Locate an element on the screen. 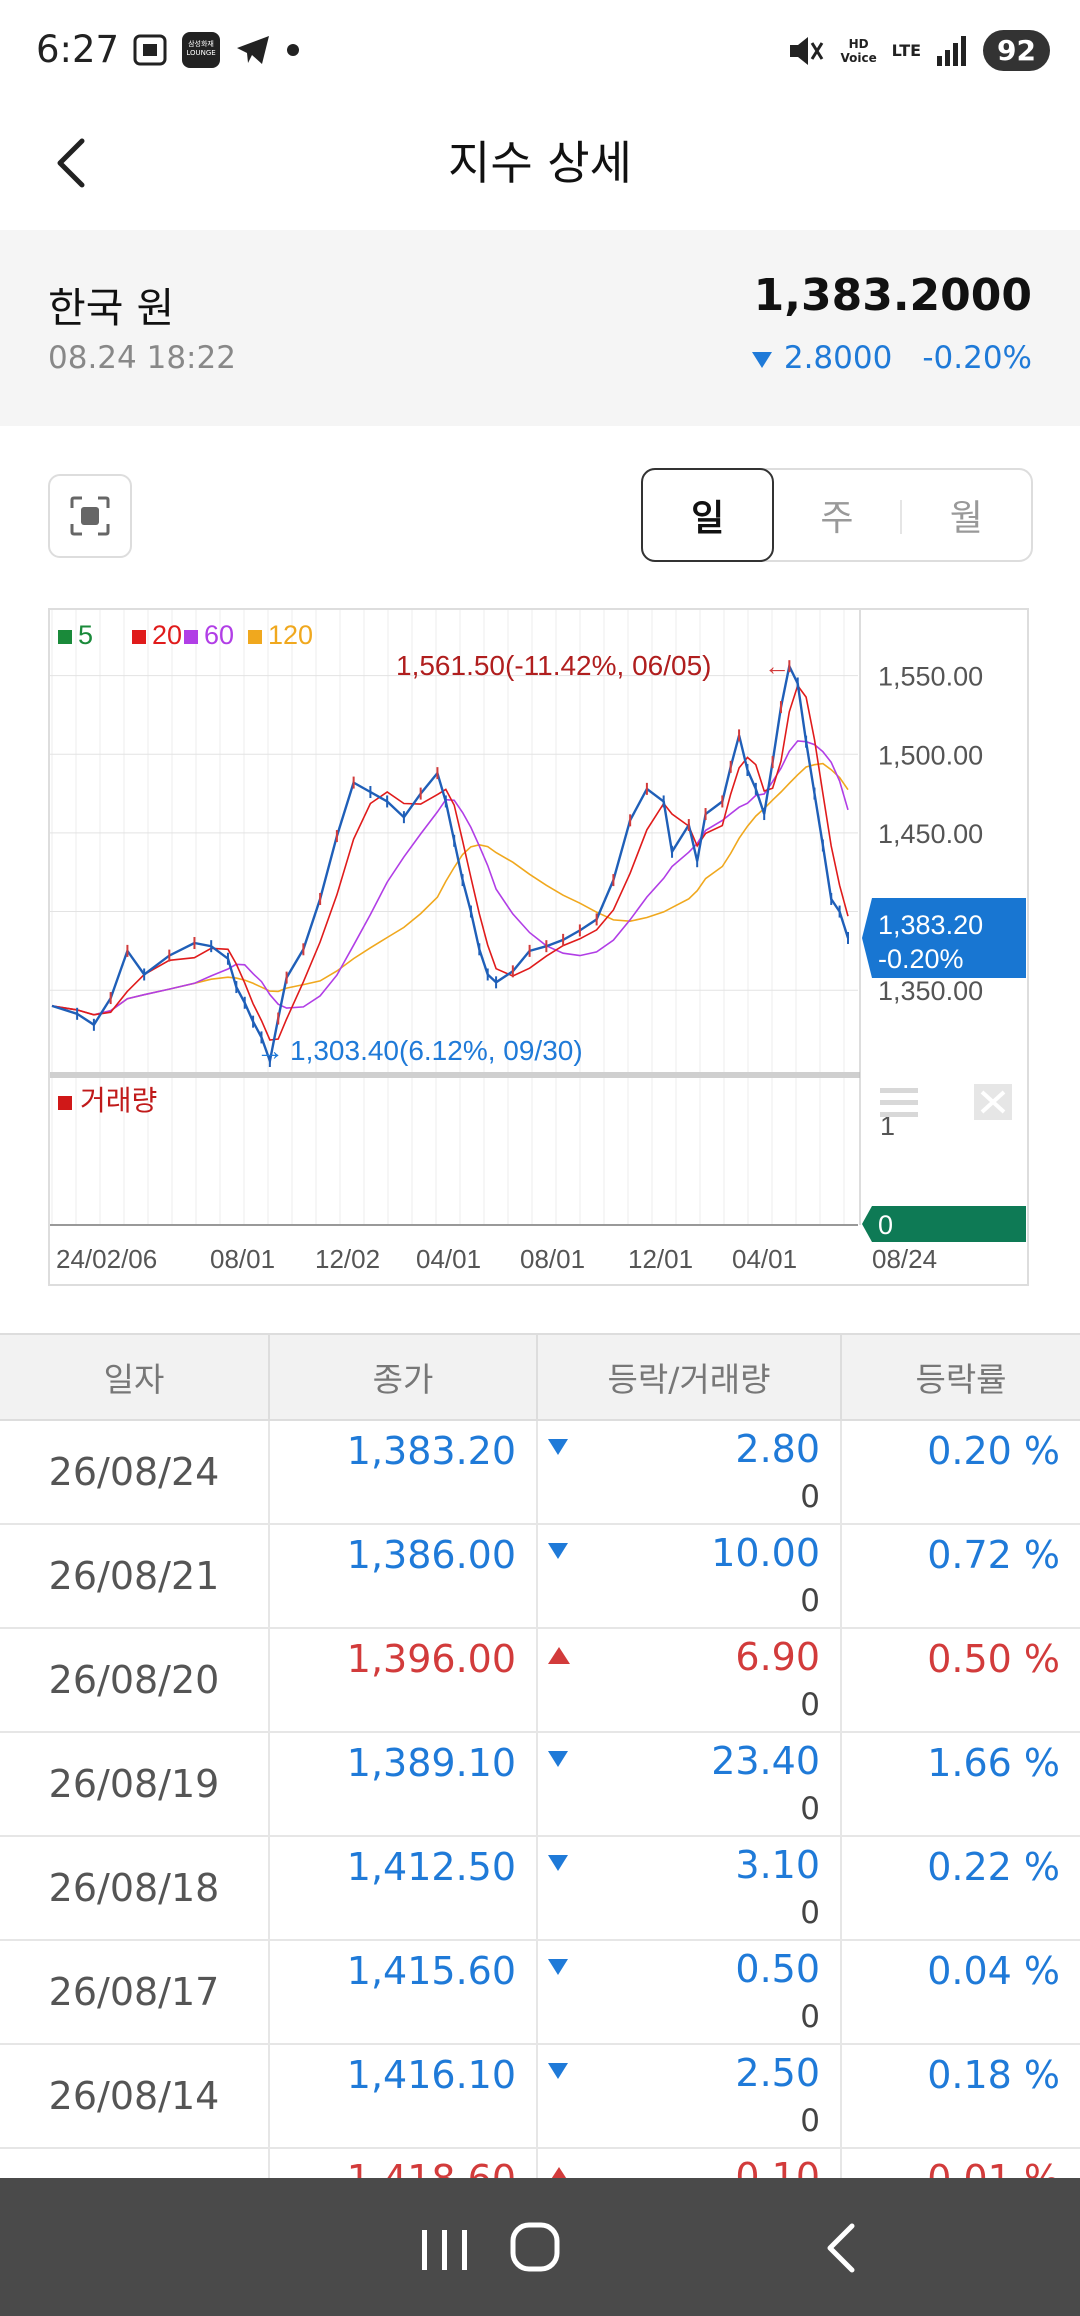 The width and height of the screenshot is (1080, 2316). table-row: 26/08/14 1,416.10 2.50 0 0.18 % is located at coordinates (540, 2097).